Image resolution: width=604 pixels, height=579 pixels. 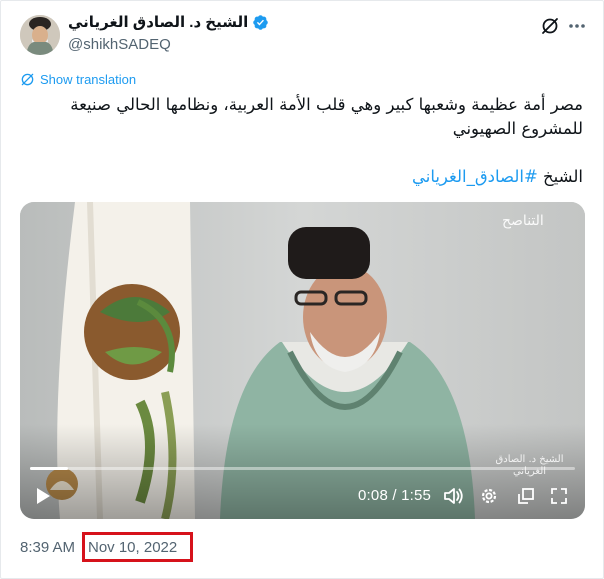 I want to click on show-translation-label: Show translation, so click(x=88, y=79).